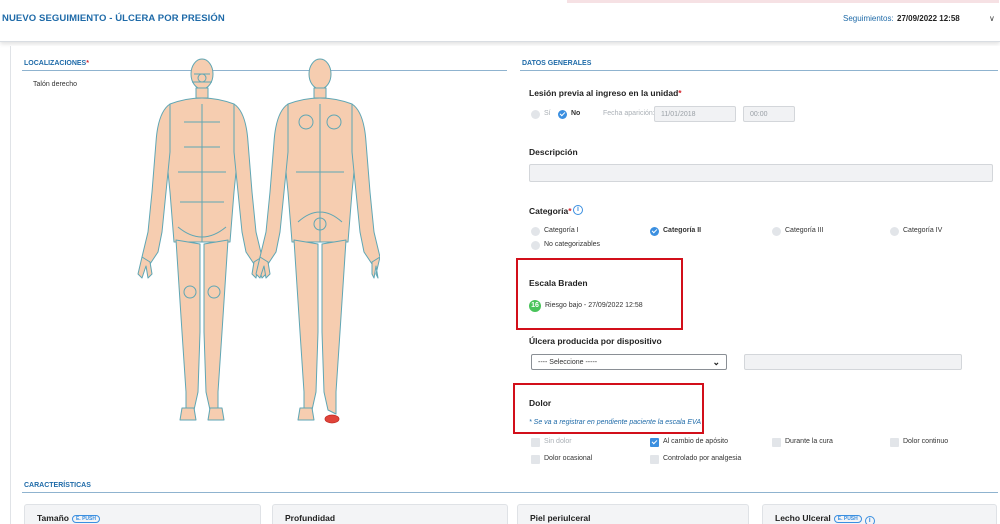 The width and height of the screenshot is (1000, 524). Describe the element at coordinates (317, 239) in the screenshot. I see `body-back-figure` at that location.